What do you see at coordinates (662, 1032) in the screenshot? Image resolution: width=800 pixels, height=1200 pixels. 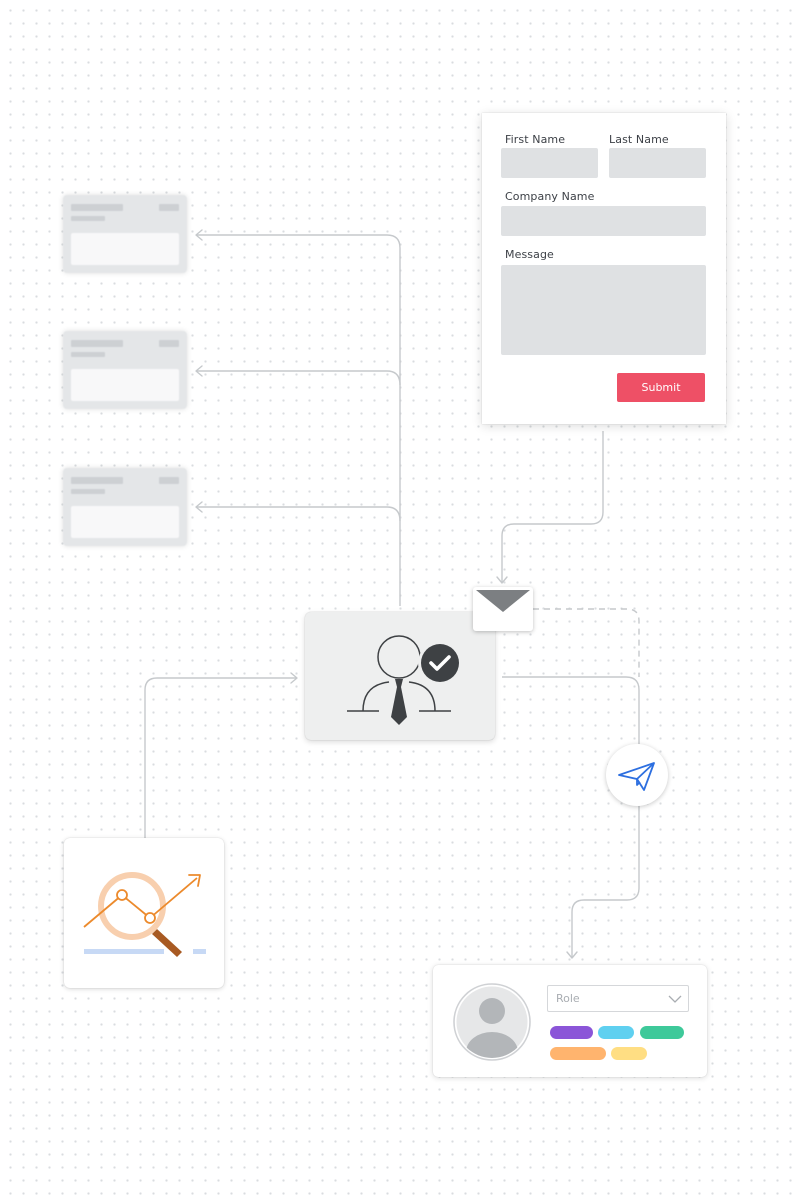 I see `tag-pill-green` at bounding box center [662, 1032].